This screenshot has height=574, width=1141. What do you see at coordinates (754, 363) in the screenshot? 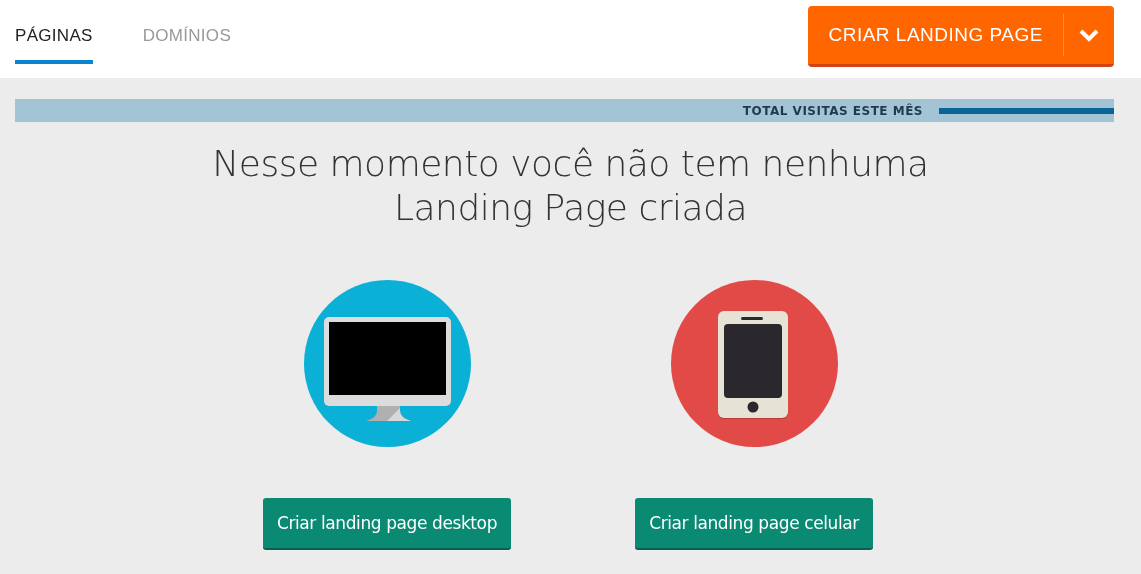
I see `smartphone-icon` at bounding box center [754, 363].